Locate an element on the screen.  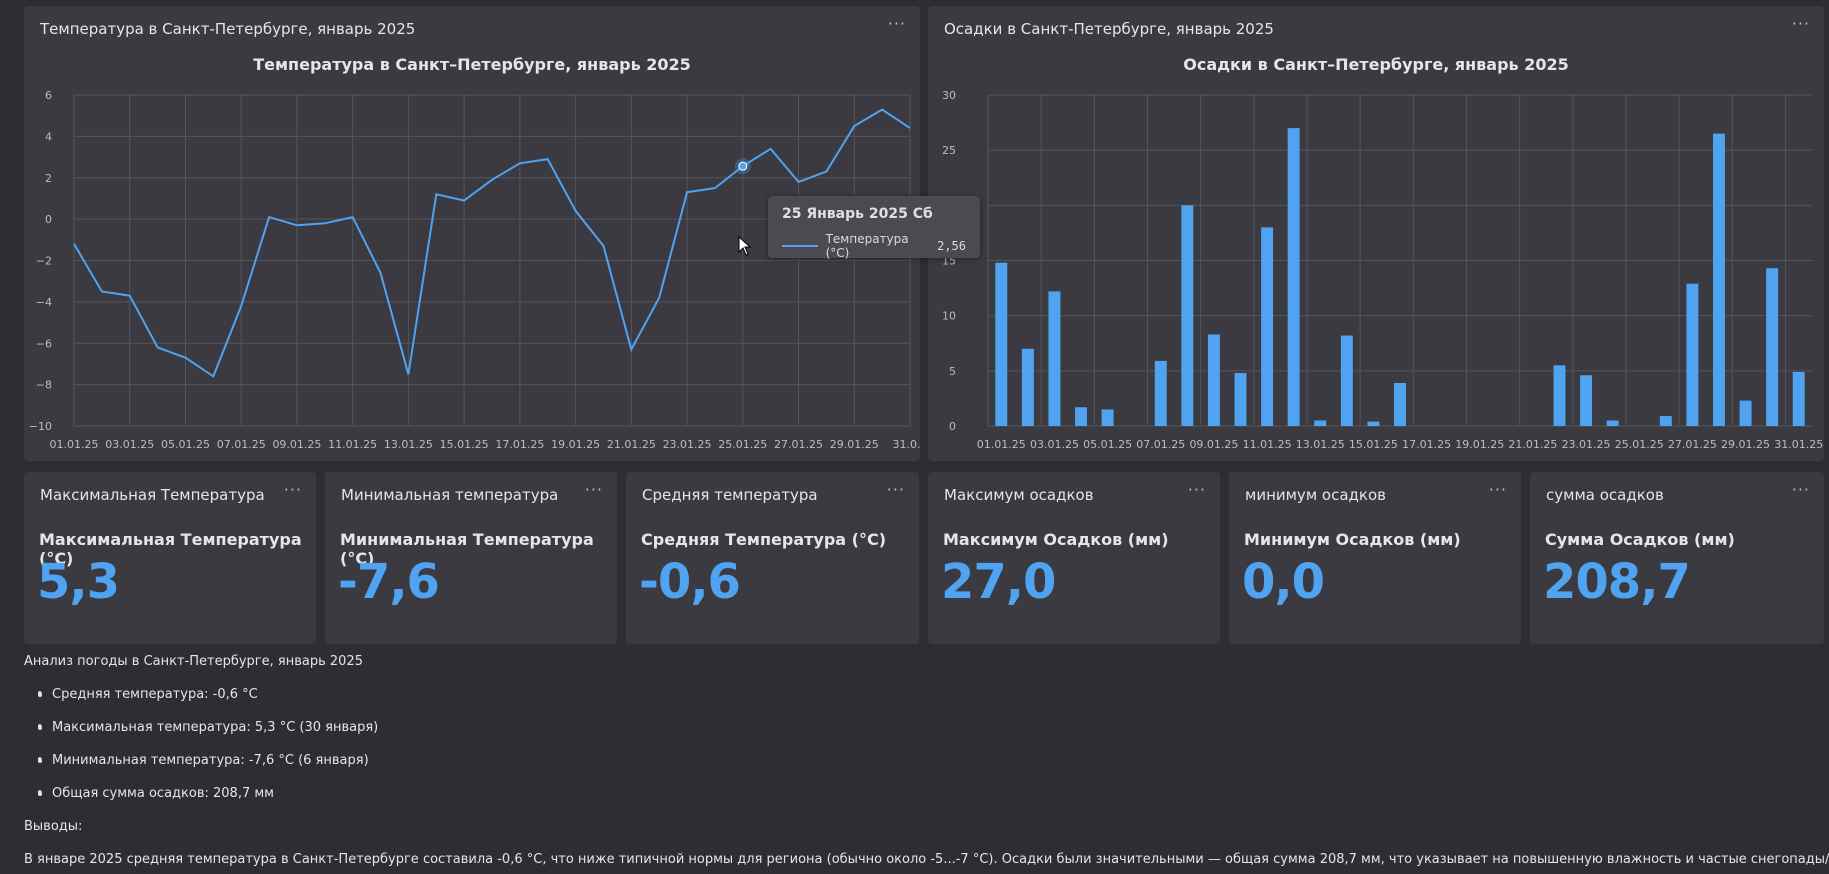
kpi-value: 208,7 is located at coordinates (1617, 582).